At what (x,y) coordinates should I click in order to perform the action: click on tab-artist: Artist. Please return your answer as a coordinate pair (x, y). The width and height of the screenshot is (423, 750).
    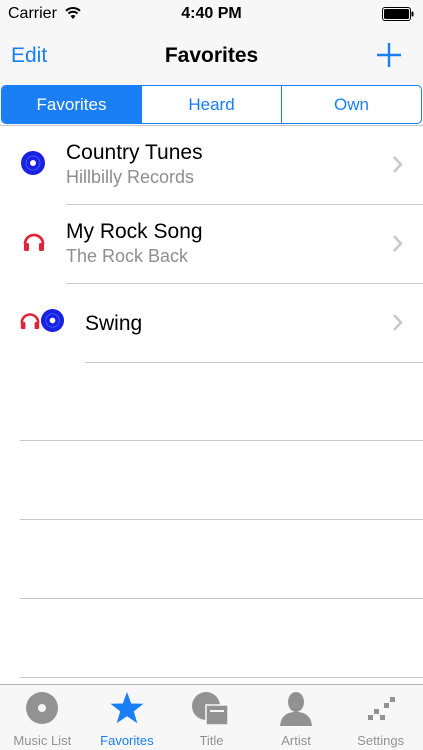
    Looking at the image, I should click on (296, 717).